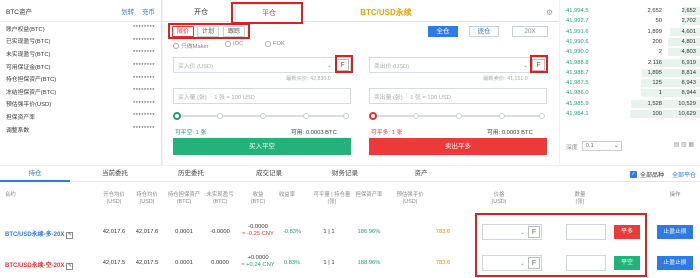 This screenshot has height=278, width=700. I want to click on depth-control: 深度 0.1 ⌄, so click(594, 146).